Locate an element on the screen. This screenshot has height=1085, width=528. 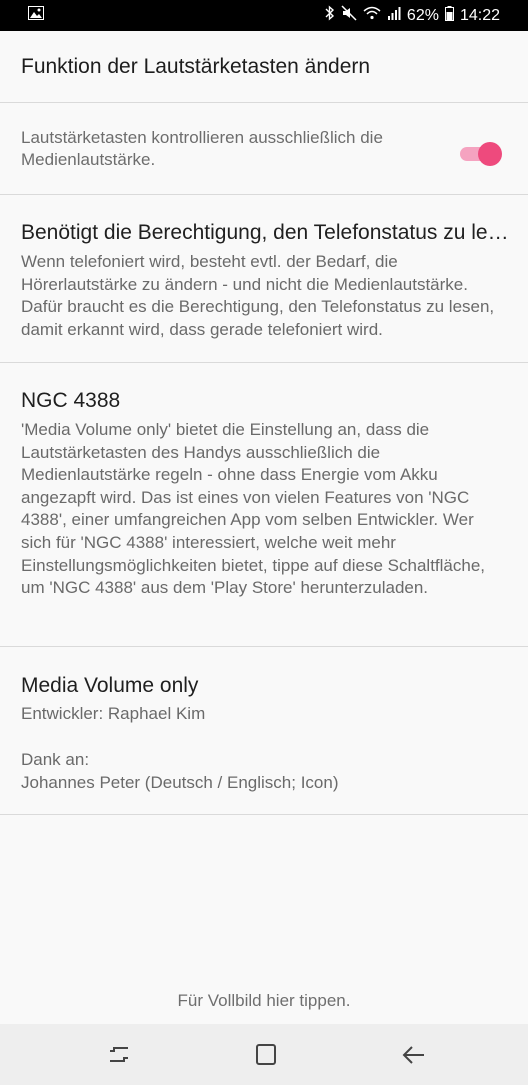
navigation-bar is located at coordinates (264, 1054).